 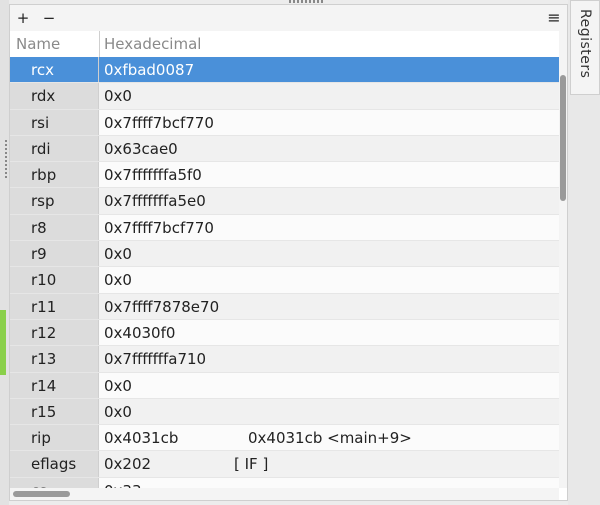 What do you see at coordinates (284, 254) in the screenshot?
I see `register-row: r9 0x0` at bounding box center [284, 254].